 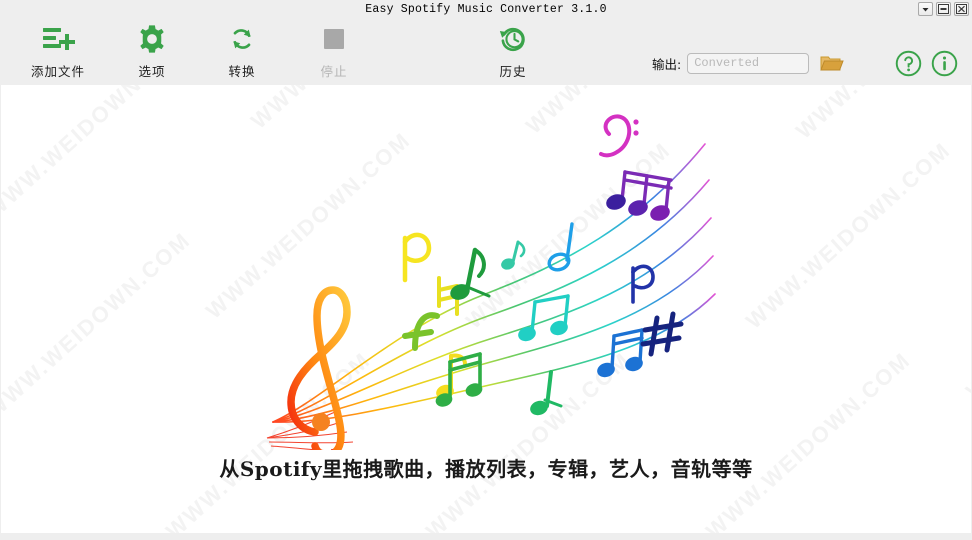 What do you see at coordinates (513, 71) in the screenshot?
I see `history-label: 历史` at bounding box center [513, 71].